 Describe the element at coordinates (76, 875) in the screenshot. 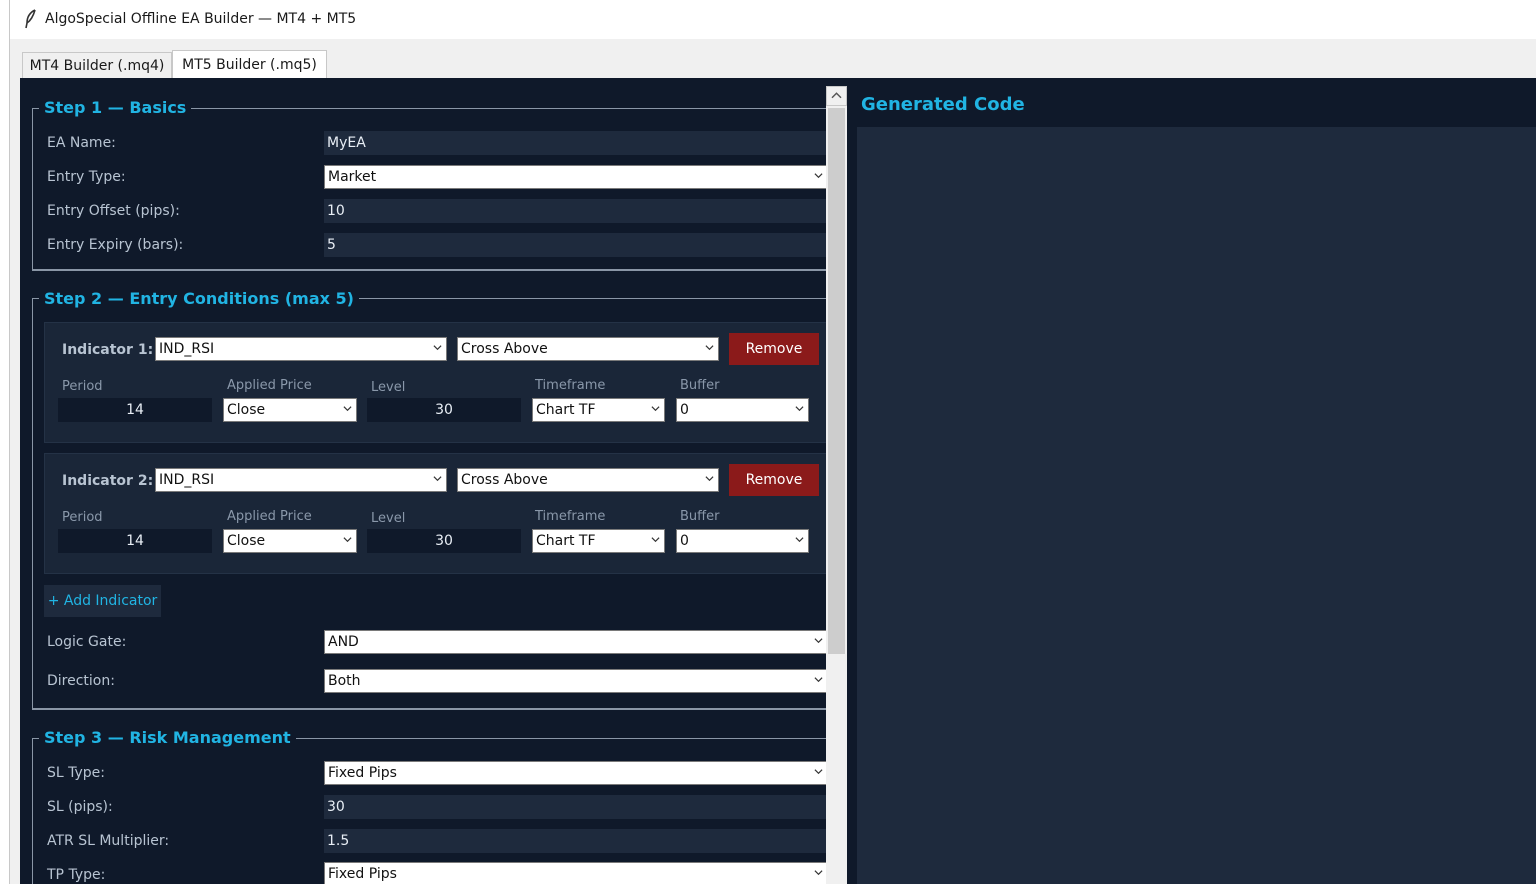

I see `tp-type-label: TP Type:` at that location.